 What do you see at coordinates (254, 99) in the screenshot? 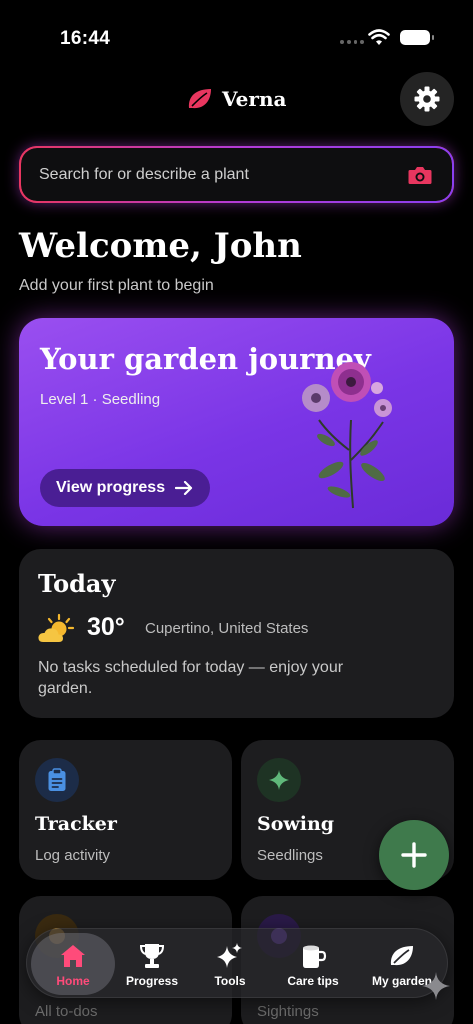
I see `app-name: Verna` at bounding box center [254, 99].